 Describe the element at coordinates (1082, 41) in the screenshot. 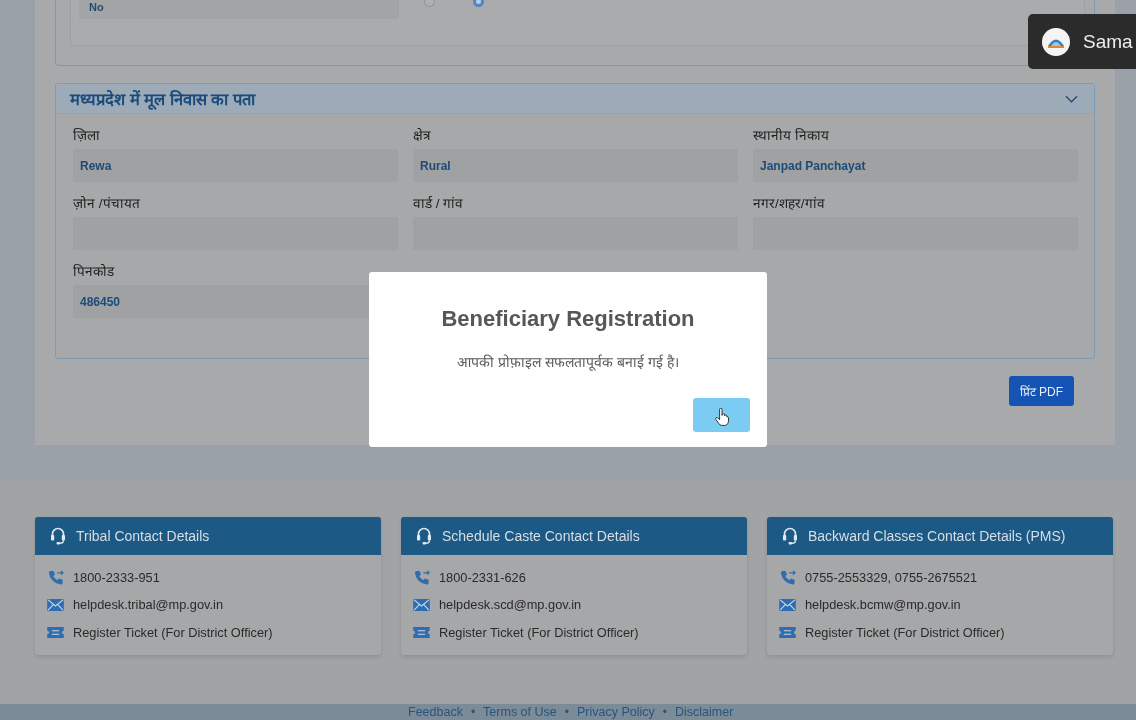

I see `notification-toast: Sama` at that location.